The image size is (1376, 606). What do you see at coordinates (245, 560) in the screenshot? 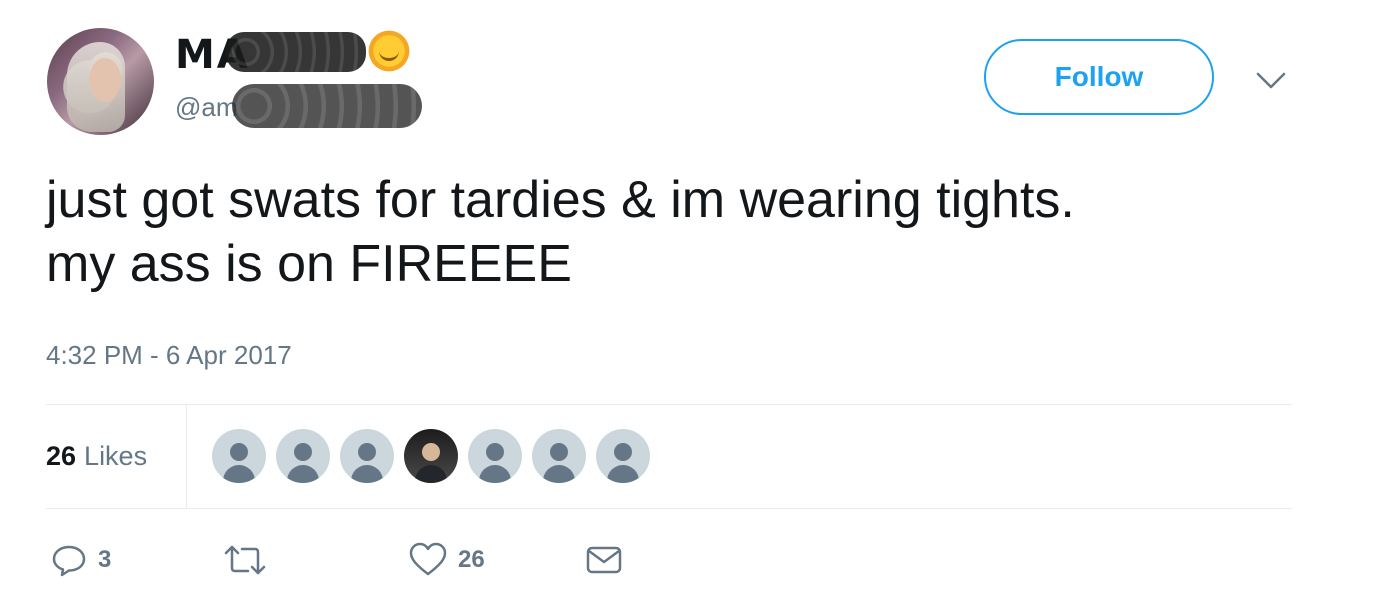
I see `retweet-icon` at bounding box center [245, 560].